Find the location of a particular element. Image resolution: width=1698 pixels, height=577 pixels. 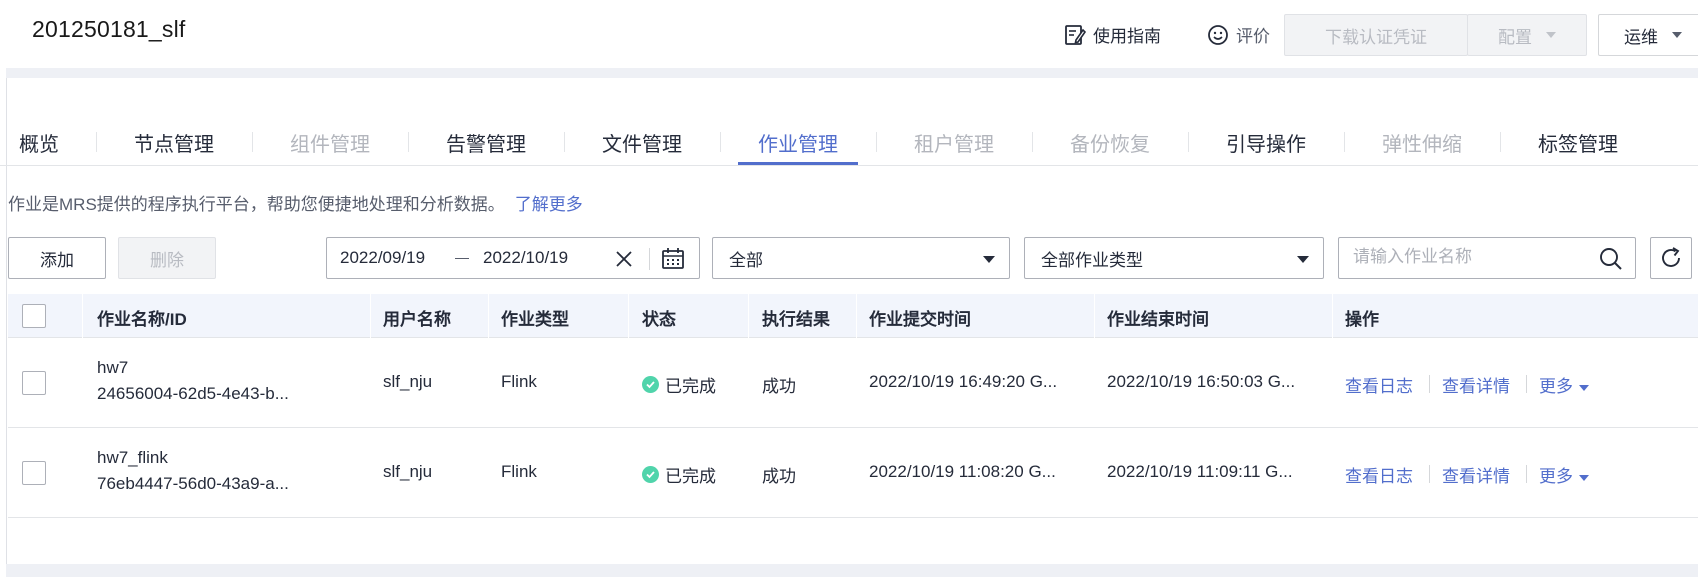

search-icon is located at coordinates (1611, 259).